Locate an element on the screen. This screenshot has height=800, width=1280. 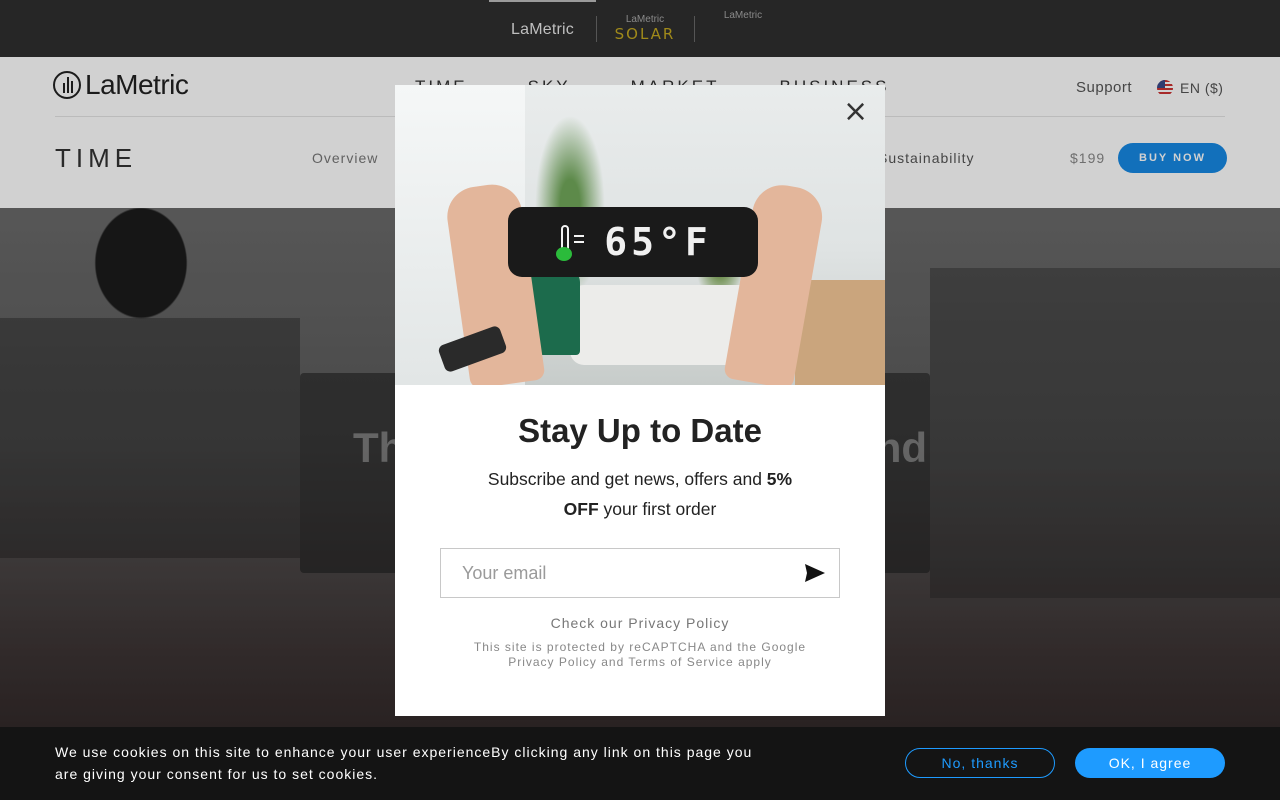
privacy-policy-link: Check our Privacy Policy is located at coordinates (640, 623).